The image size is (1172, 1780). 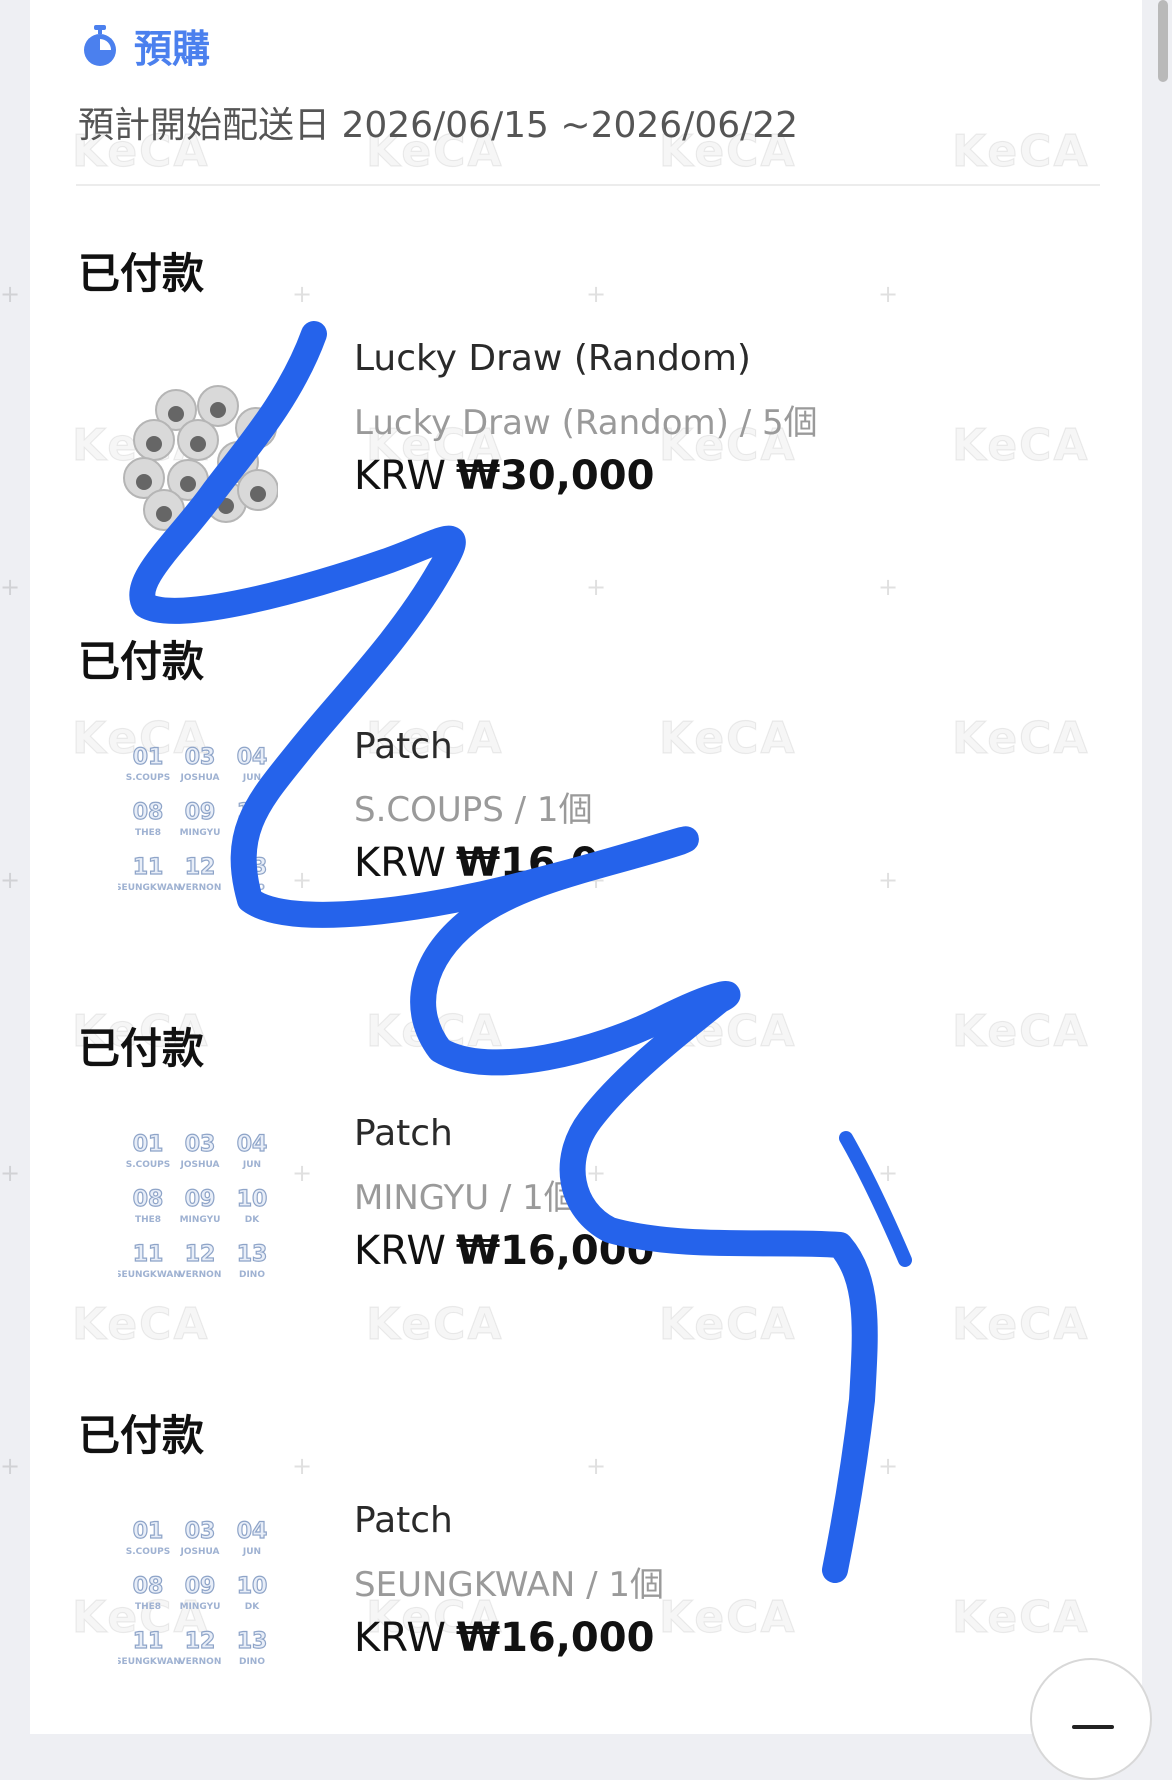 I want to click on product-thumbnail-photo-badges, so click(x=198, y=458).